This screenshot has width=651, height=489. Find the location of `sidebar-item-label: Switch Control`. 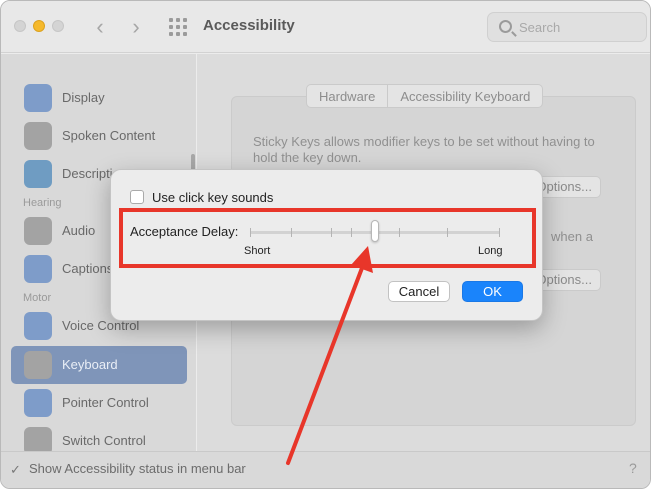

sidebar-item-label: Switch Control is located at coordinates (104, 440).